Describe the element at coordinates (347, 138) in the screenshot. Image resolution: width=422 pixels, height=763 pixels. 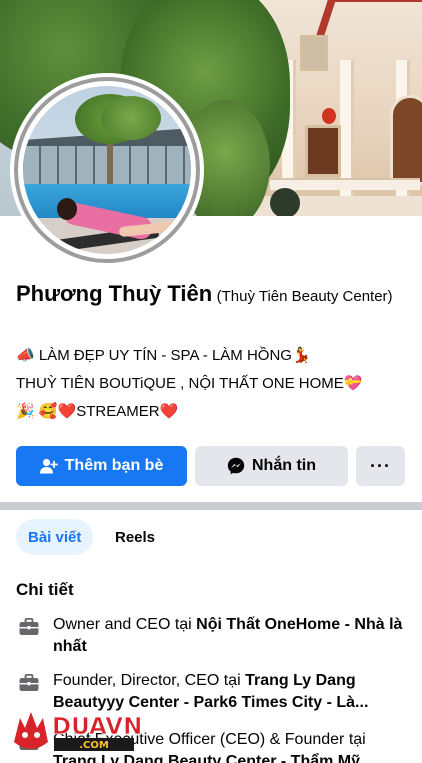
I see `cover-pillar` at that location.